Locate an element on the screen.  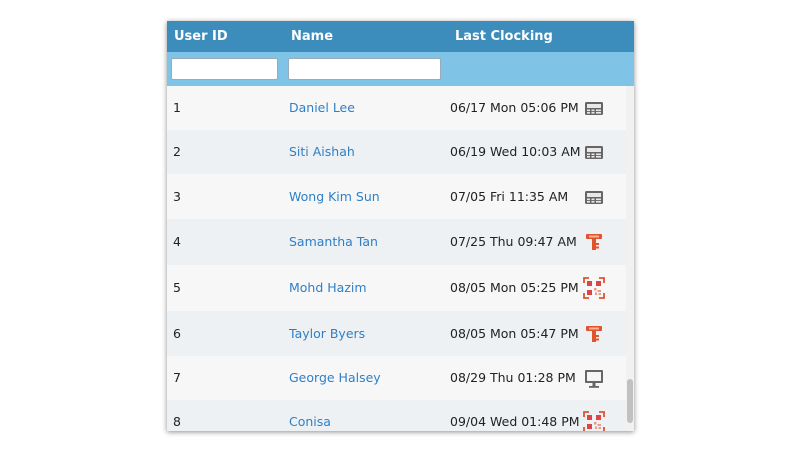
user-name-link: Taylor Byers is located at coordinates (327, 333).